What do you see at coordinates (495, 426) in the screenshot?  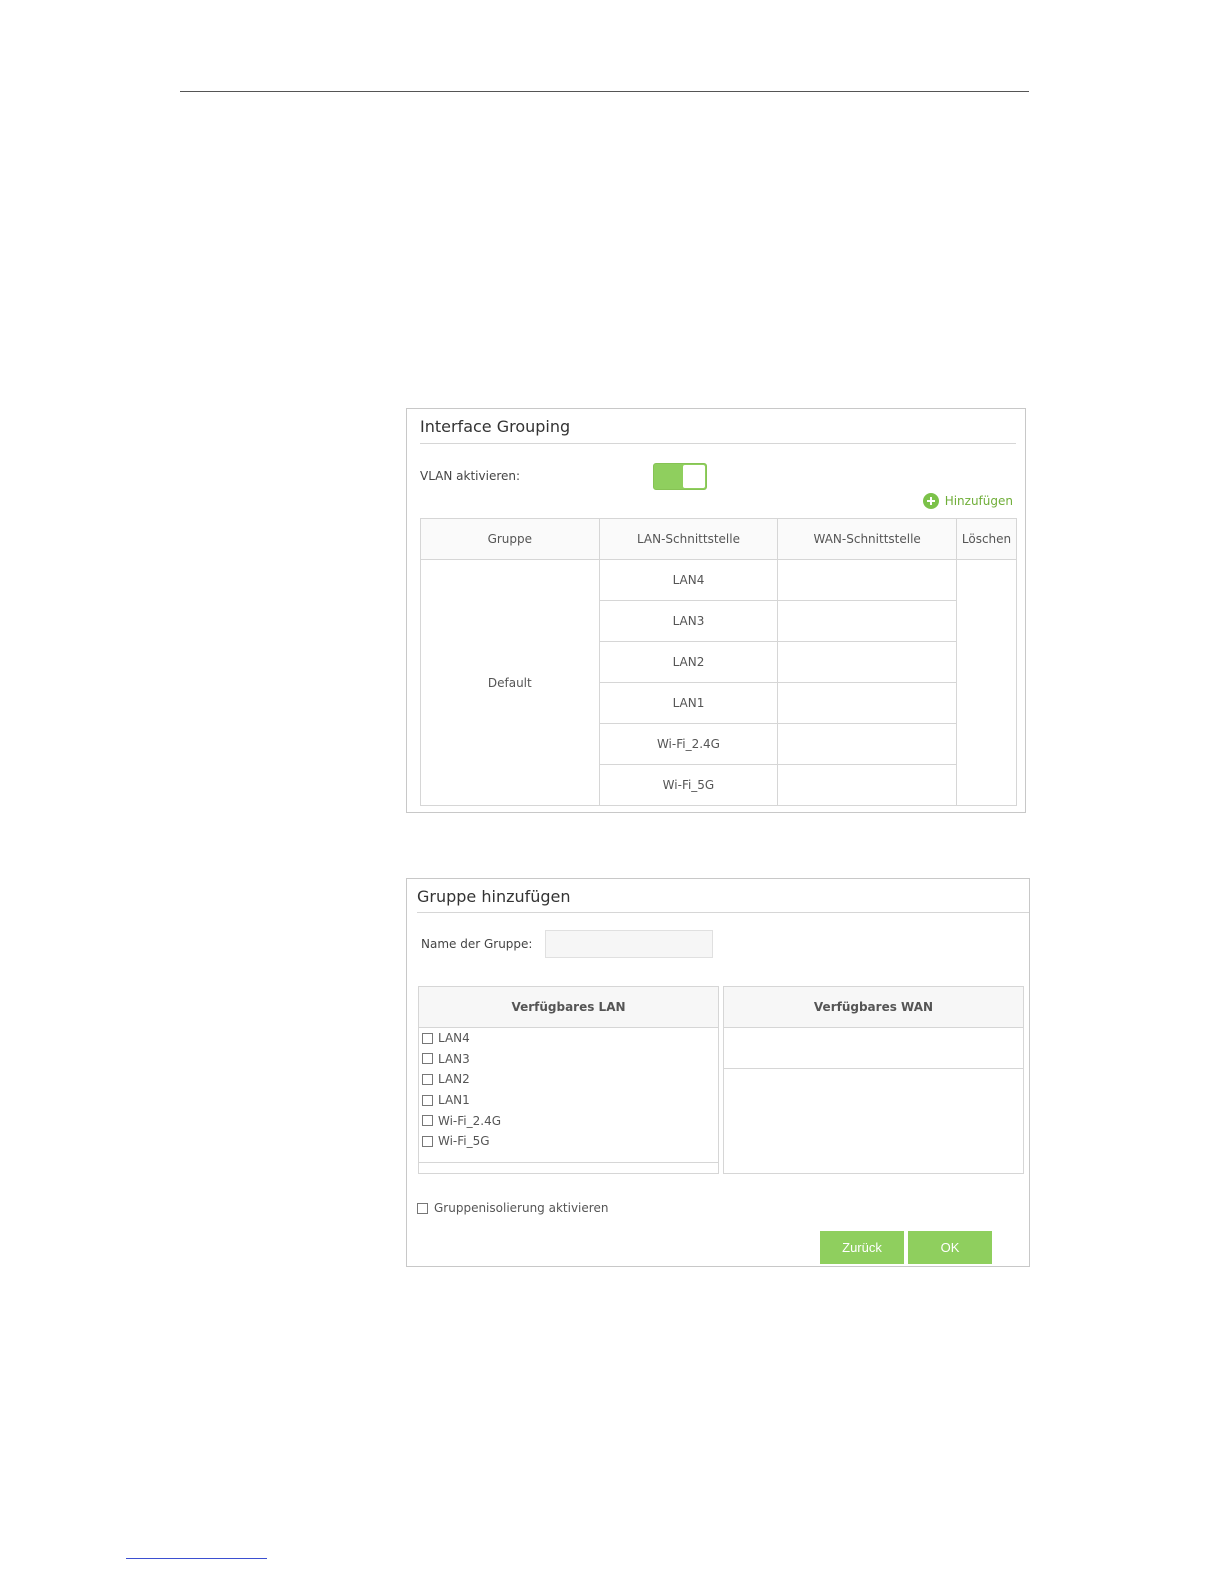 I see `panel-title: Interface Grouping` at bounding box center [495, 426].